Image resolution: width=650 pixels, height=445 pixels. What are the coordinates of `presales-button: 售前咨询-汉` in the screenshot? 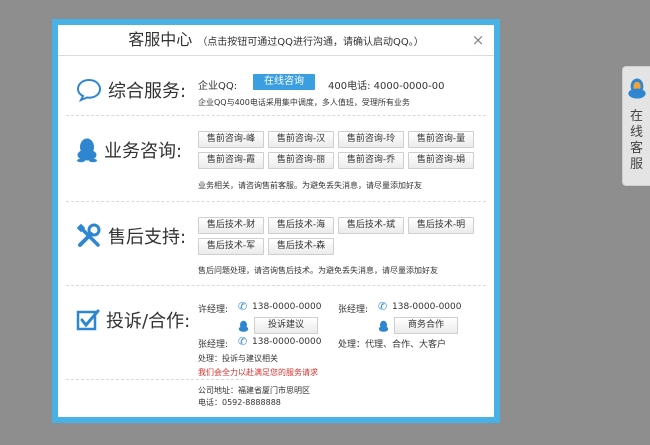 It's located at (301, 139).